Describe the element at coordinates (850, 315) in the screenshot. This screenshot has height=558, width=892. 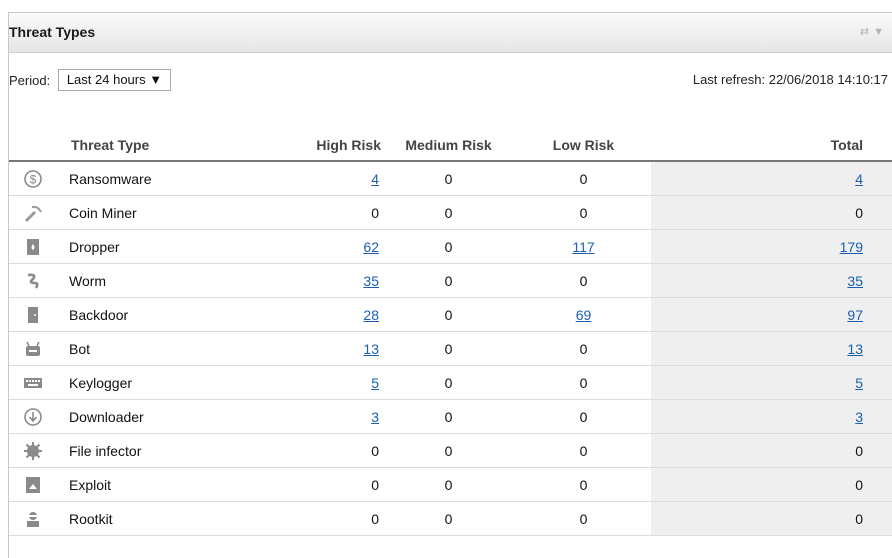
I see `total-link: 97` at that location.